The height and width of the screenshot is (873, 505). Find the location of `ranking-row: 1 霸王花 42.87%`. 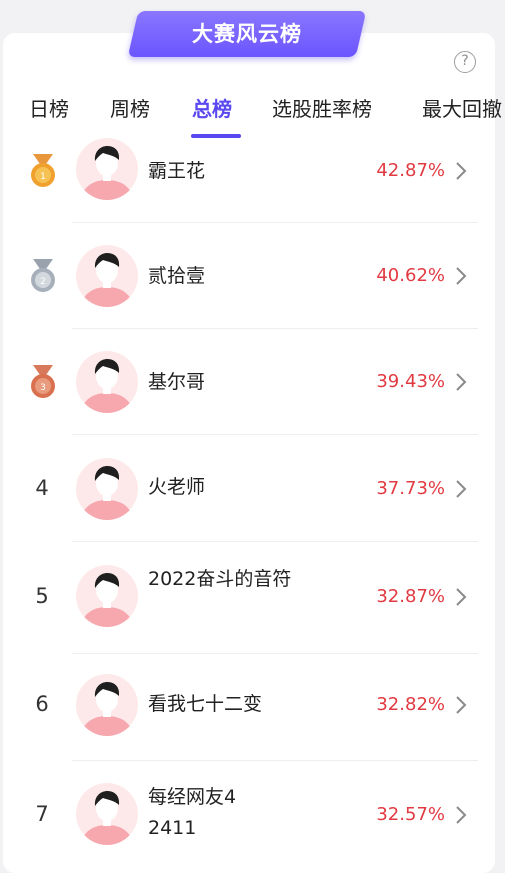

ranking-row: 1 霸王花 42.87% is located at coordinates (249, 180).